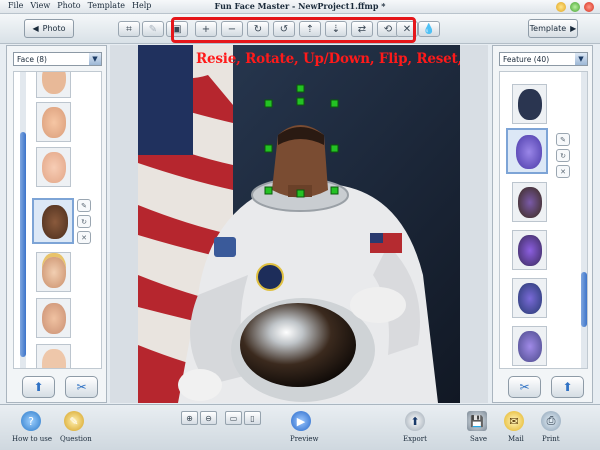 The width and height of the screenshot is (600, 450). I want to click on feature-thumbnail-selected, so click(527, 151).